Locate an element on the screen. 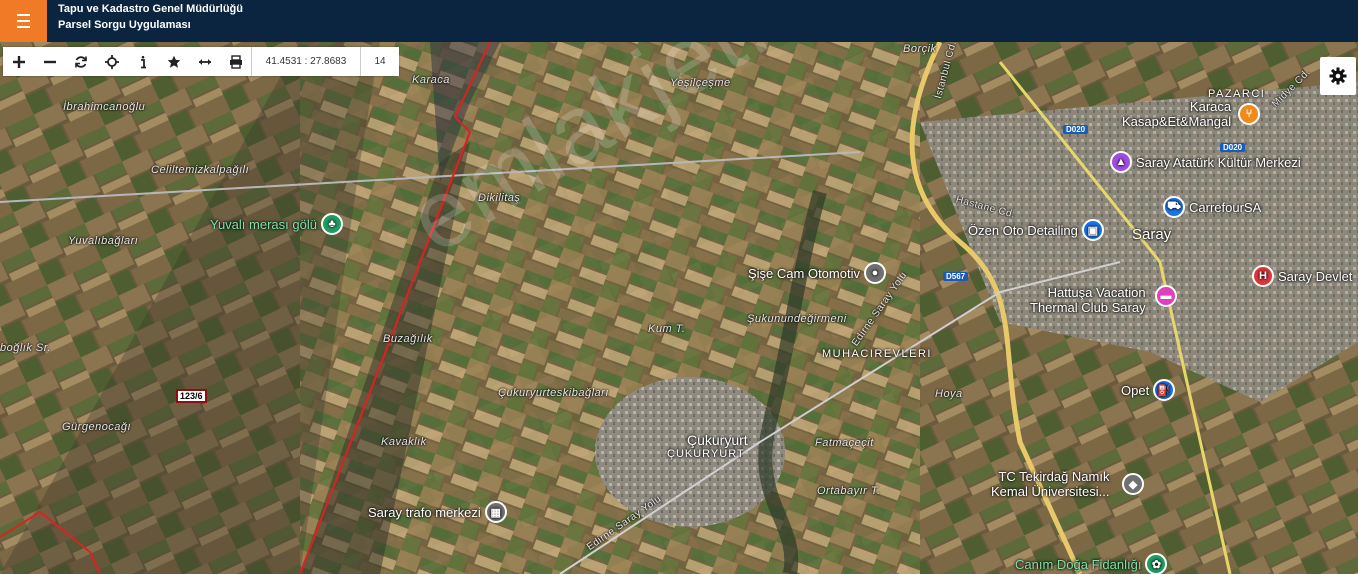 This screenshot has height=574, width=1358. poi-label: Opet is located at coordinates (1135, 390).